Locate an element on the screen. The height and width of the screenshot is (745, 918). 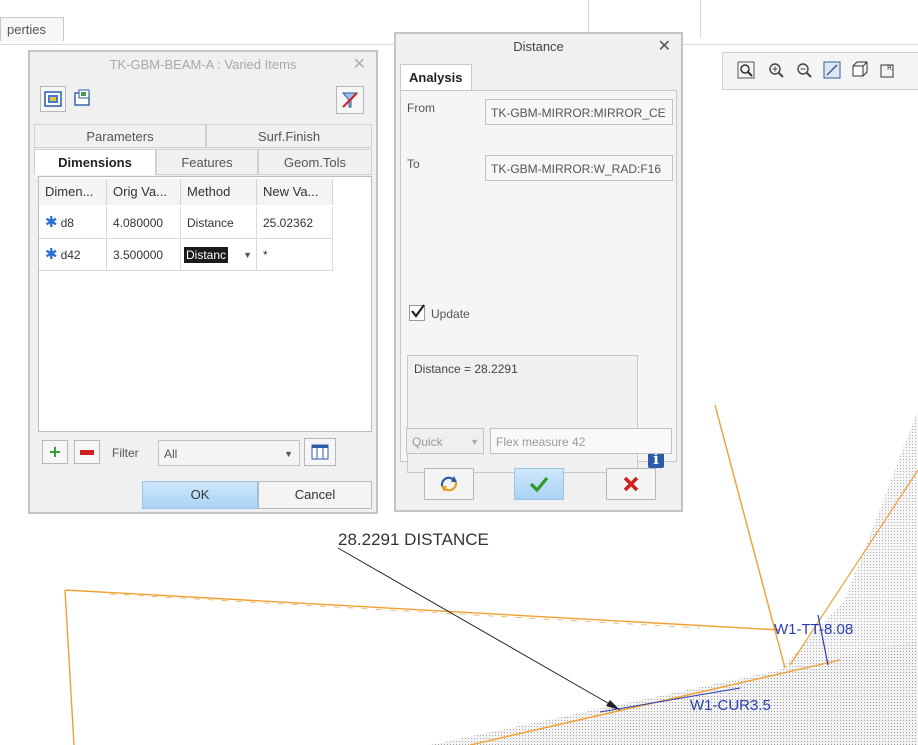
repeat-button is located at coordinates (449, 484).